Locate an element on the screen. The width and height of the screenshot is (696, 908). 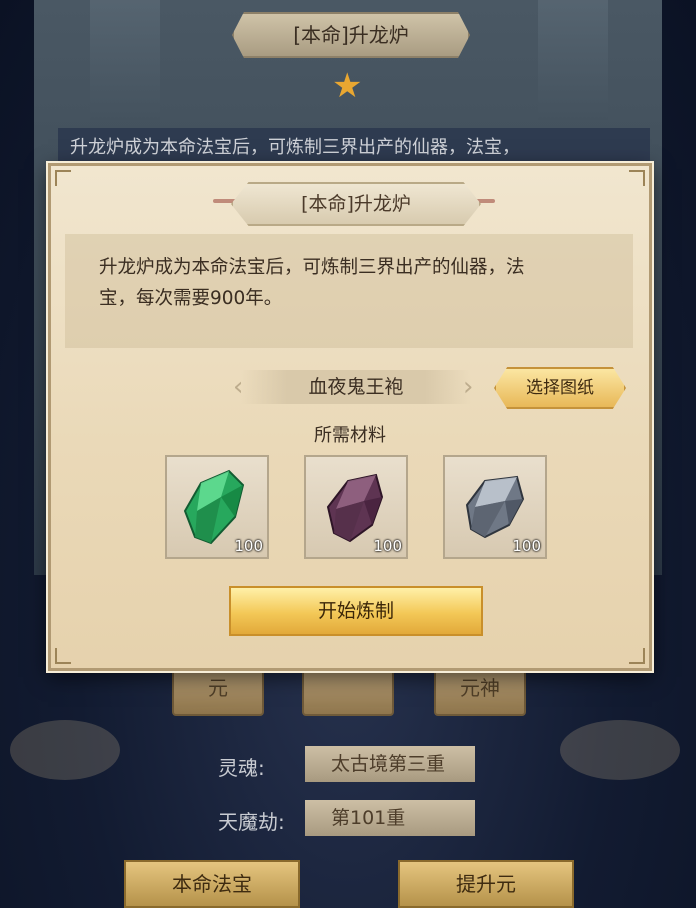
start-refining-button: 开始炼制 is located at coordinates (356, 611).